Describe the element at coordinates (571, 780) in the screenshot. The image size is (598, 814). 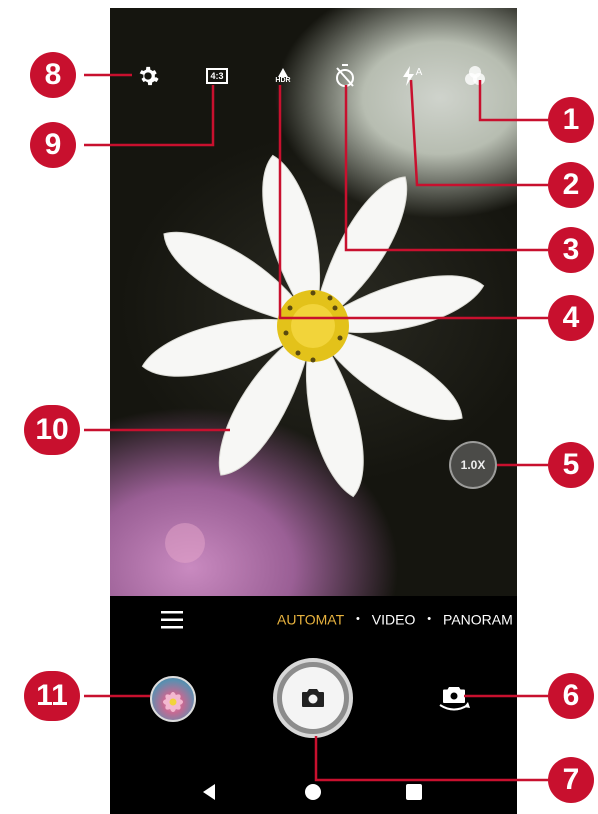
I see `callout-7: 7` at that location.